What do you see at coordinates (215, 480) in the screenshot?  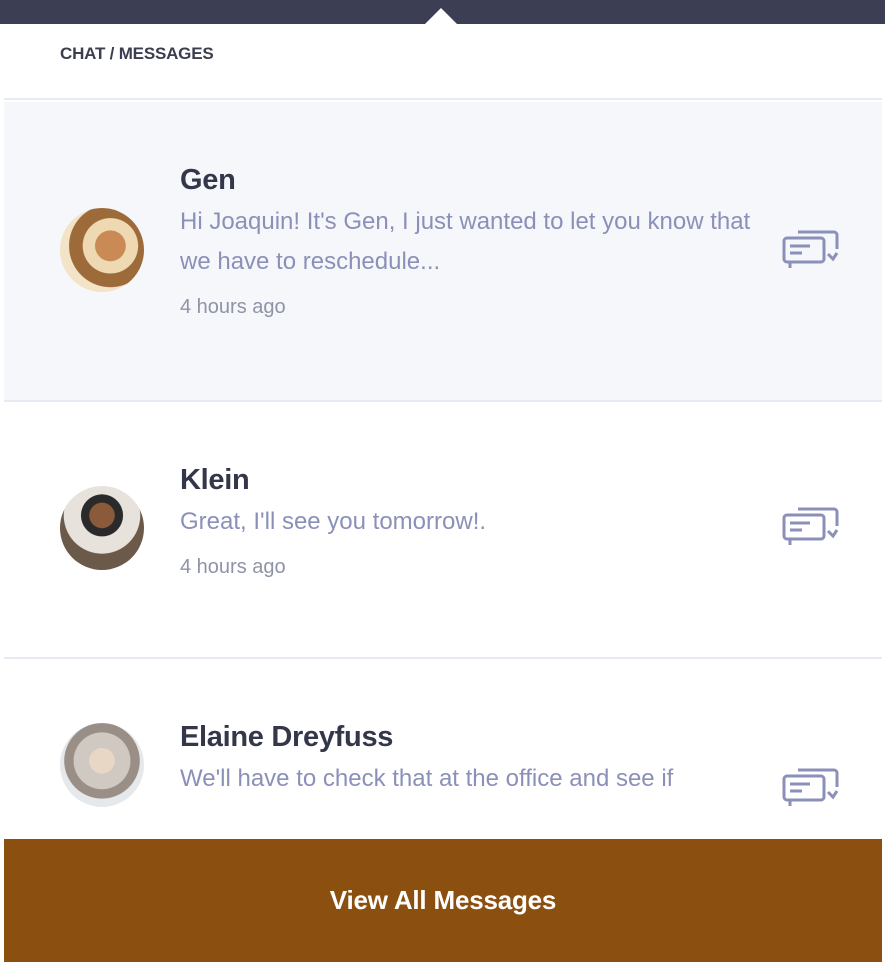 I see `sender-name: Klein` at bounding box center [215, 480].